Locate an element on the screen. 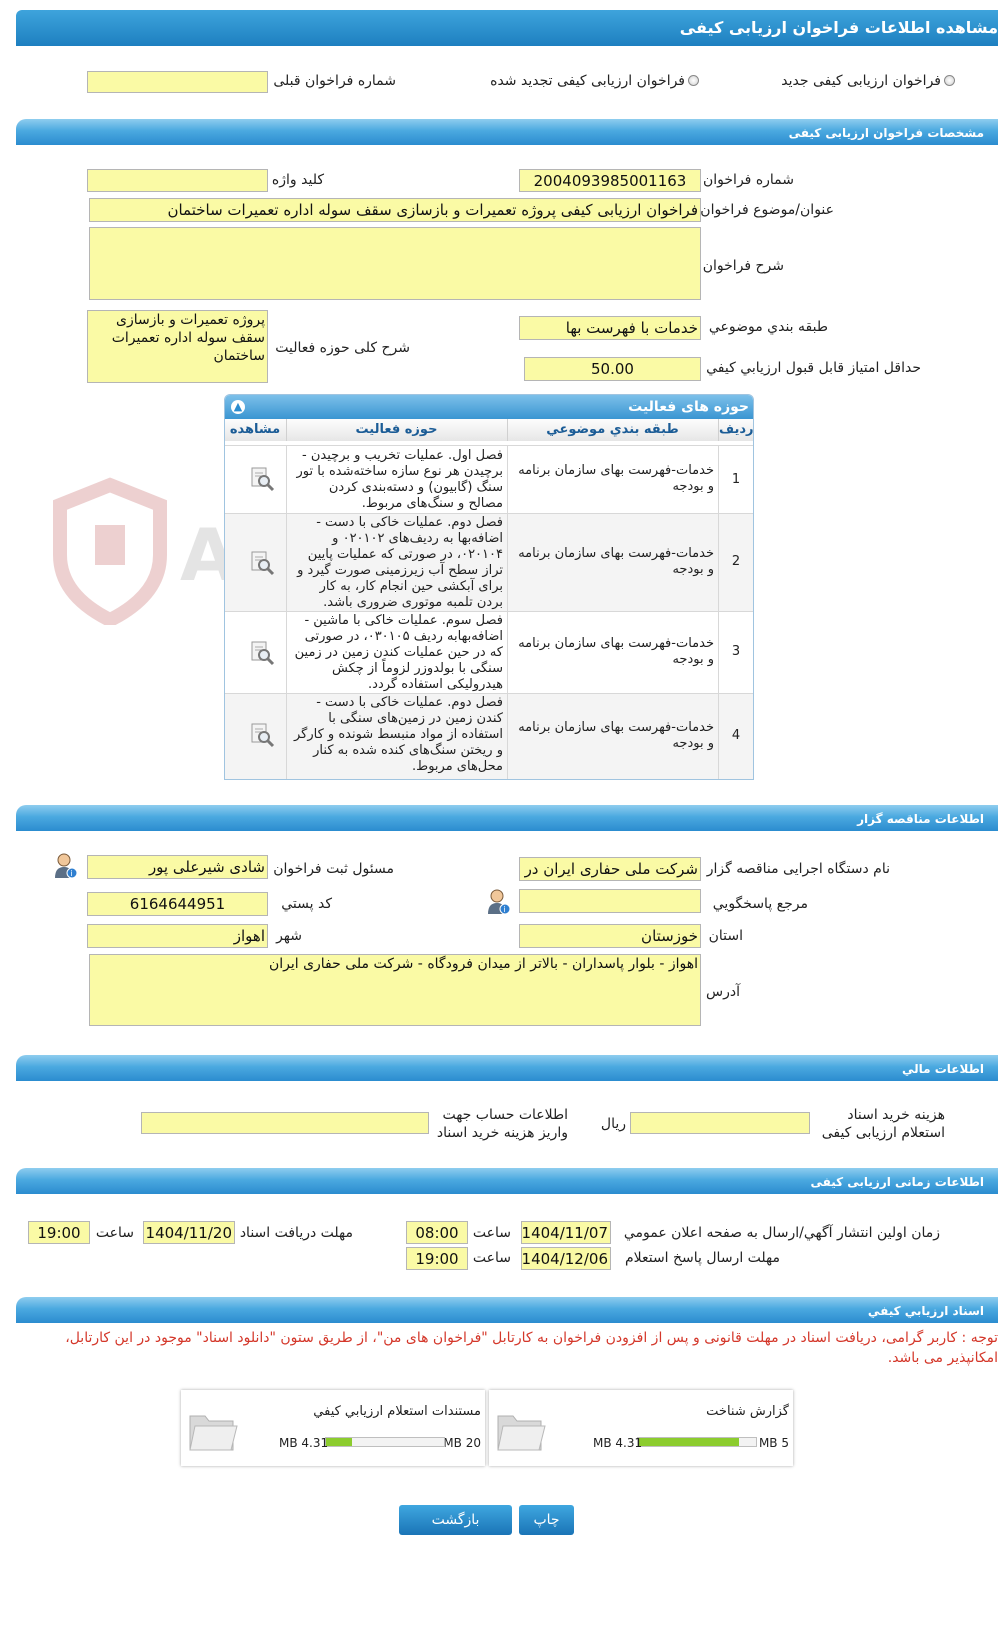 Image resolution: width=998 pixels, height=1635 pixels. account-field is located at coordinates (285, 1123).